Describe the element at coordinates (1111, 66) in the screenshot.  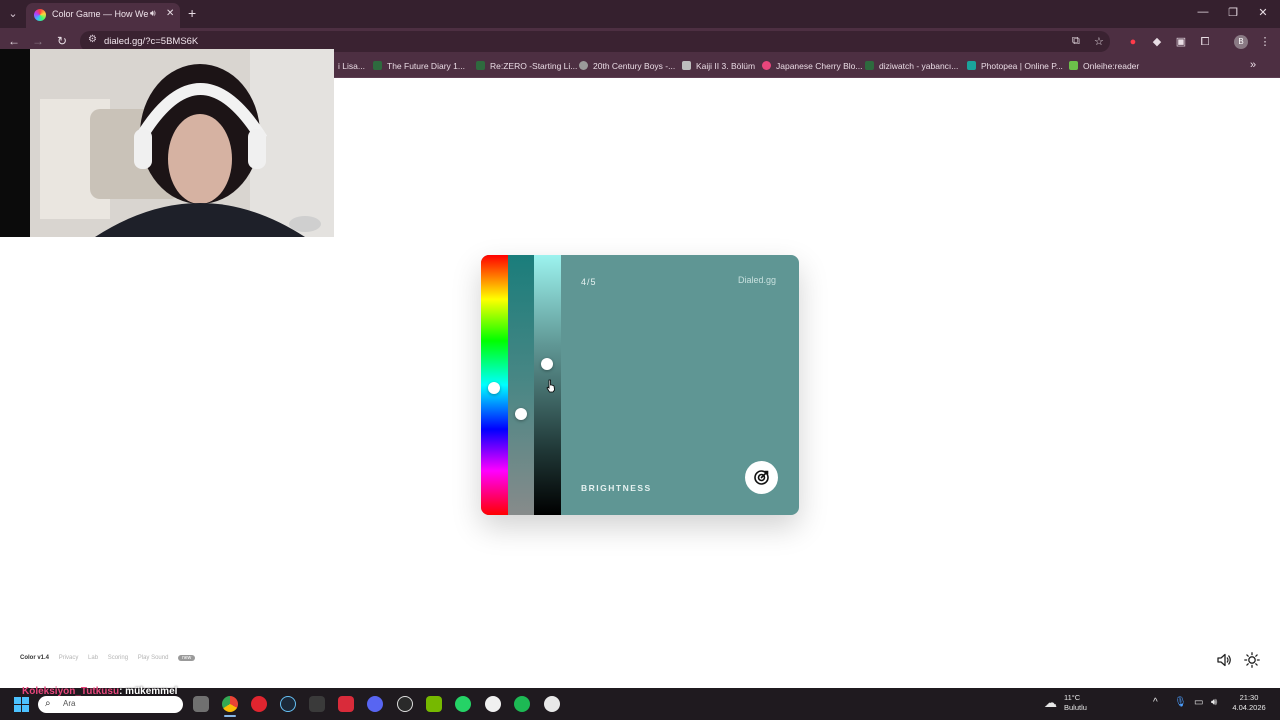
I see `bookmark-label: Onleihe:reader` at that location.